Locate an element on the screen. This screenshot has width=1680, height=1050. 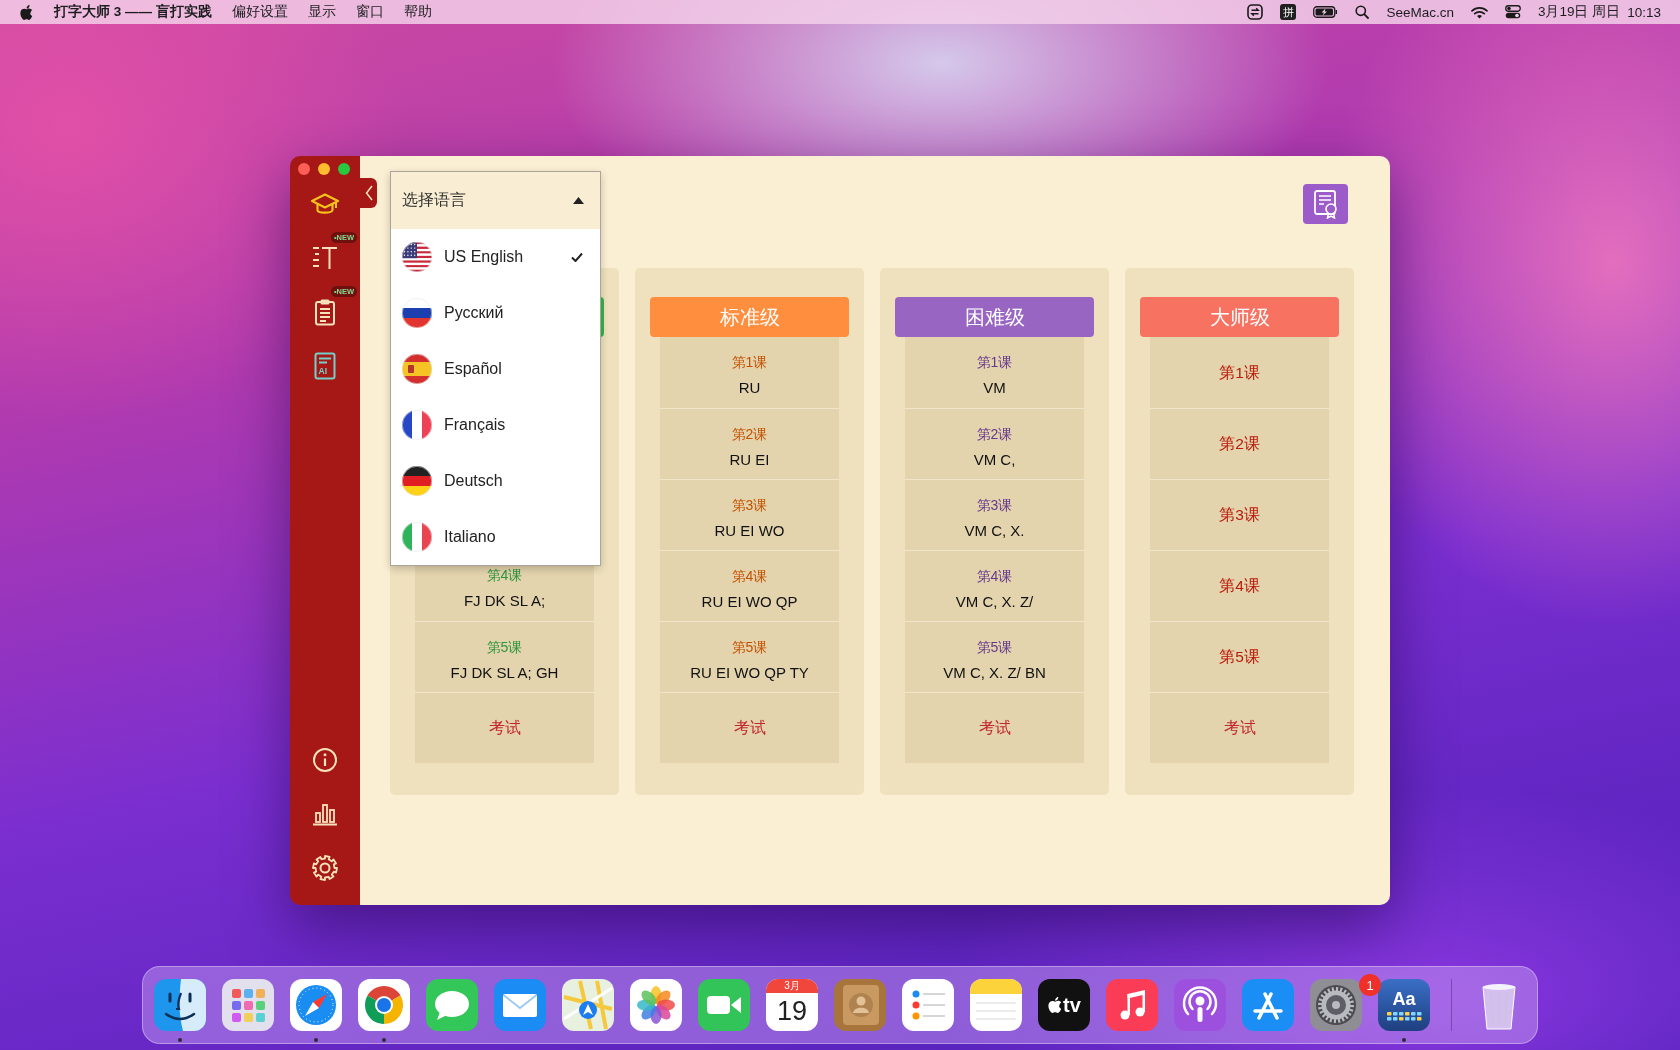
info-icon is located at coordinates (325, 760).